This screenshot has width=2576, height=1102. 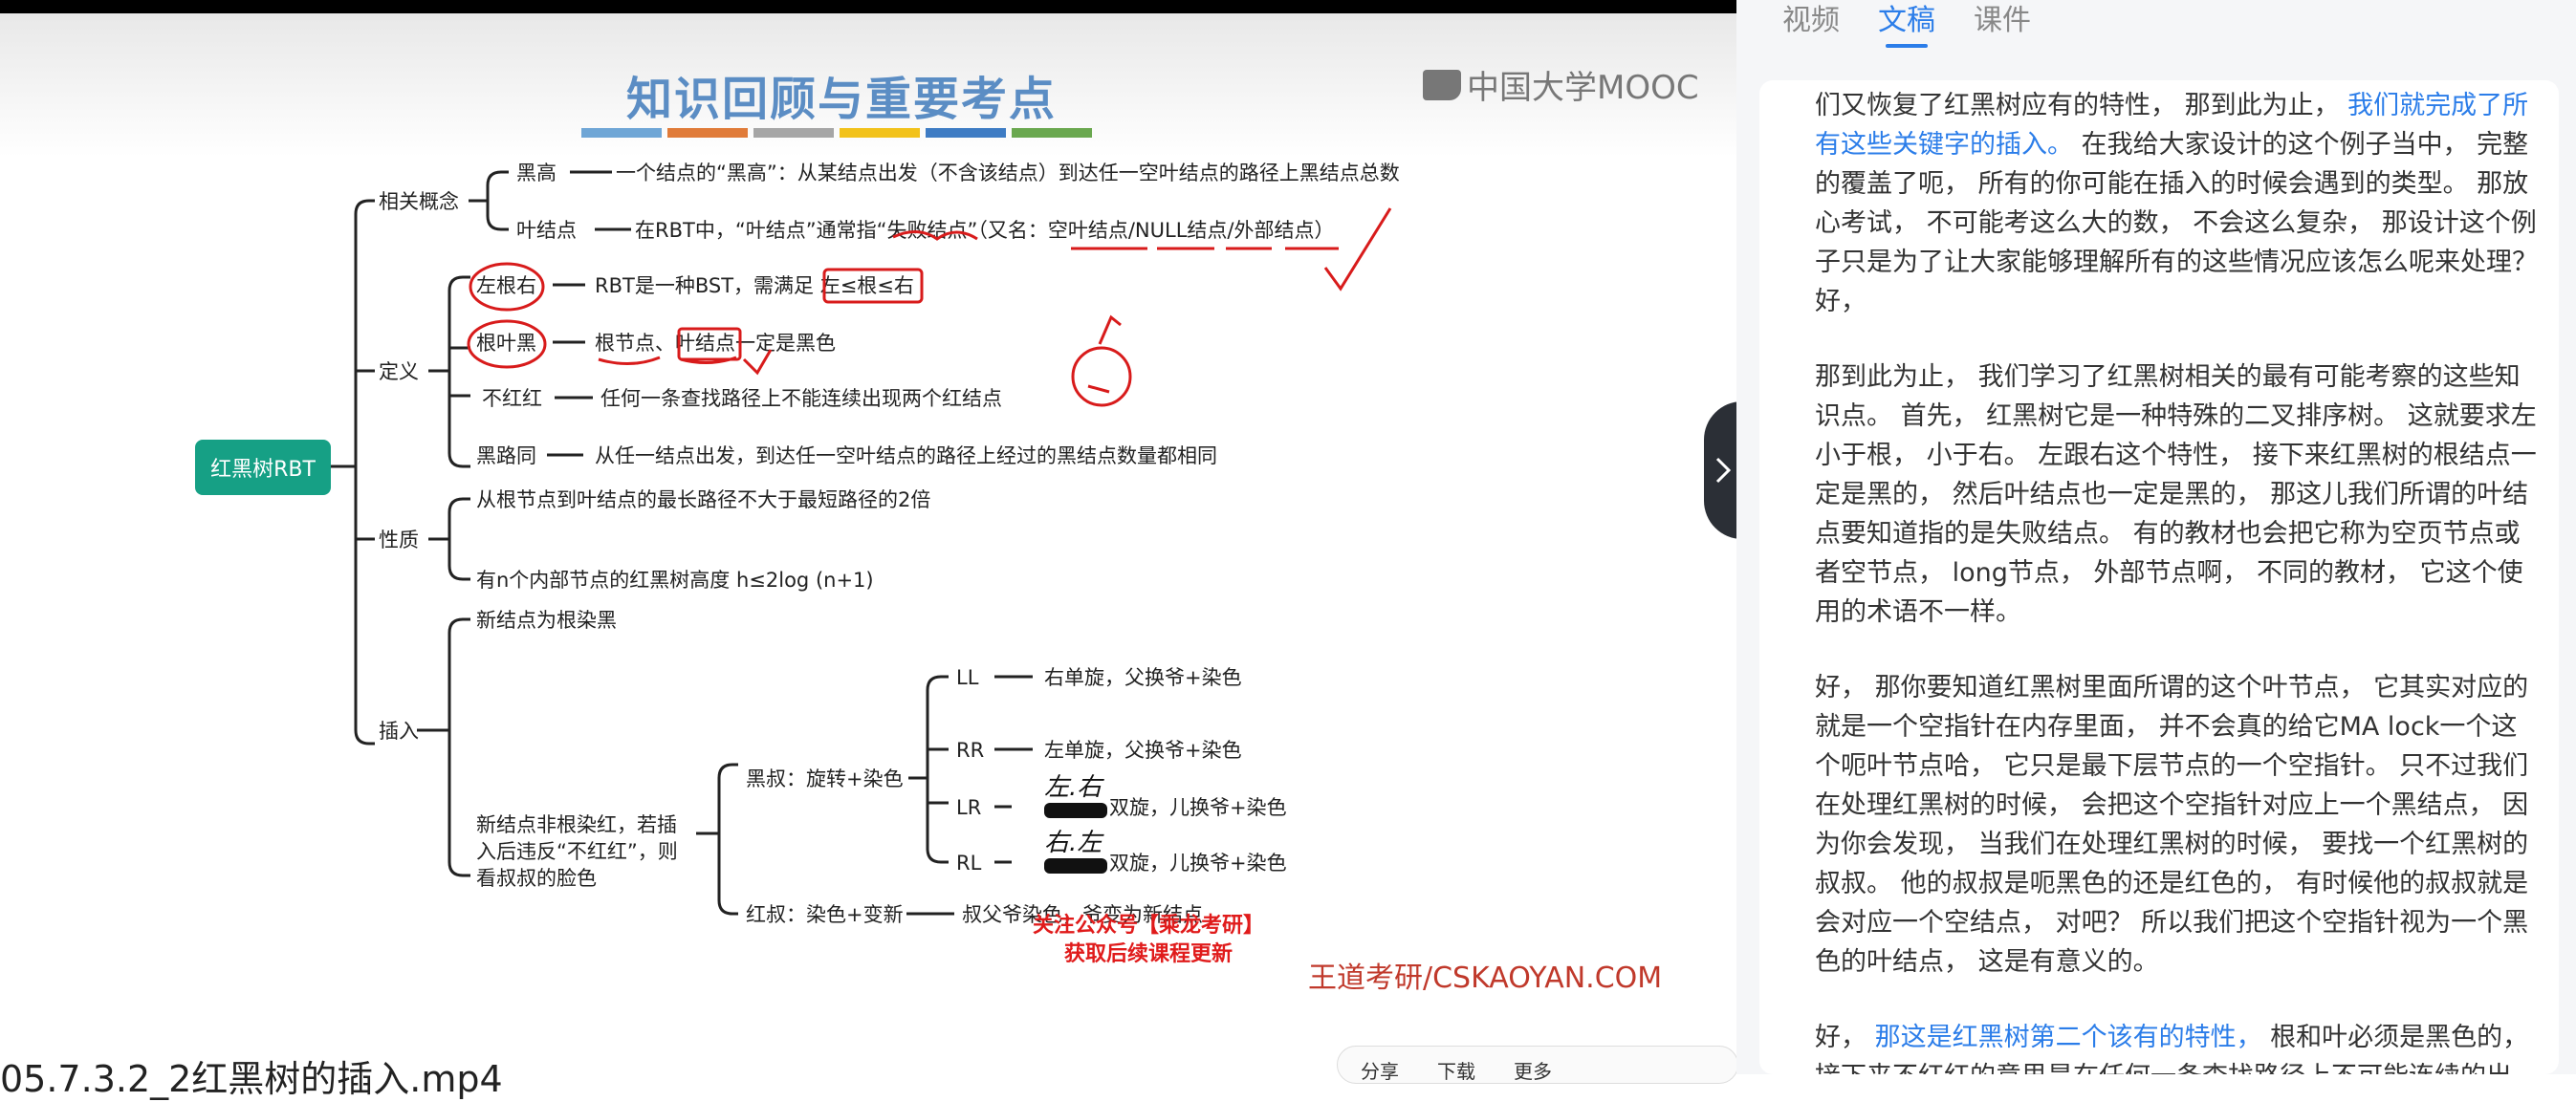 I want to click on group-definition: 定义, so click(x=399, y=372).